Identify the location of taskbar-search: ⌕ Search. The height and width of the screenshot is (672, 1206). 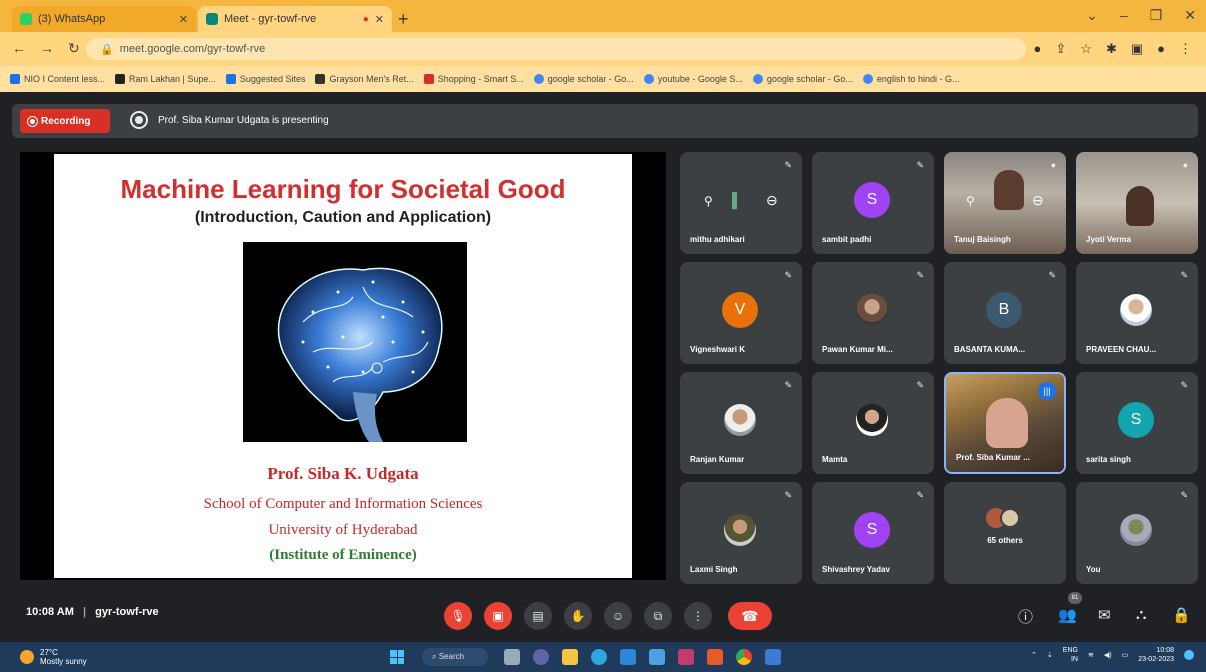
(455, 657).